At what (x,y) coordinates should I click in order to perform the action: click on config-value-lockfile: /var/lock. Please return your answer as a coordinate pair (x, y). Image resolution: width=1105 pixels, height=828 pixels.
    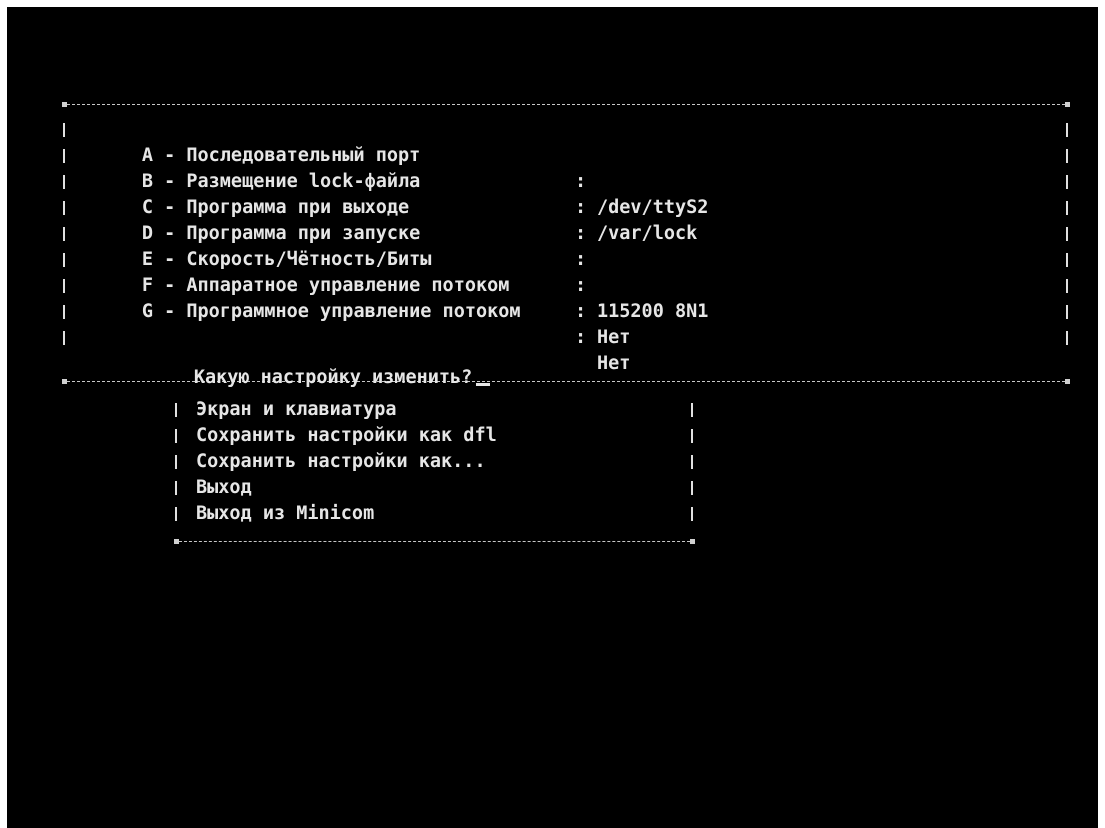
    Looking at the image, I should click on (647, 233).